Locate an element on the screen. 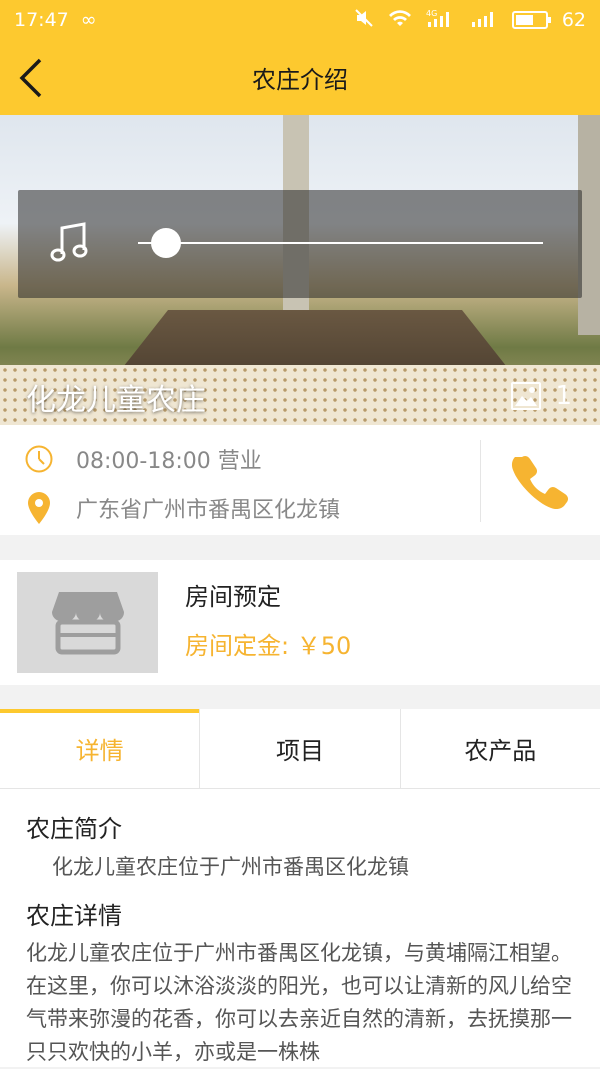  photo-count-number: 1 is located at coordinates (563, 396).